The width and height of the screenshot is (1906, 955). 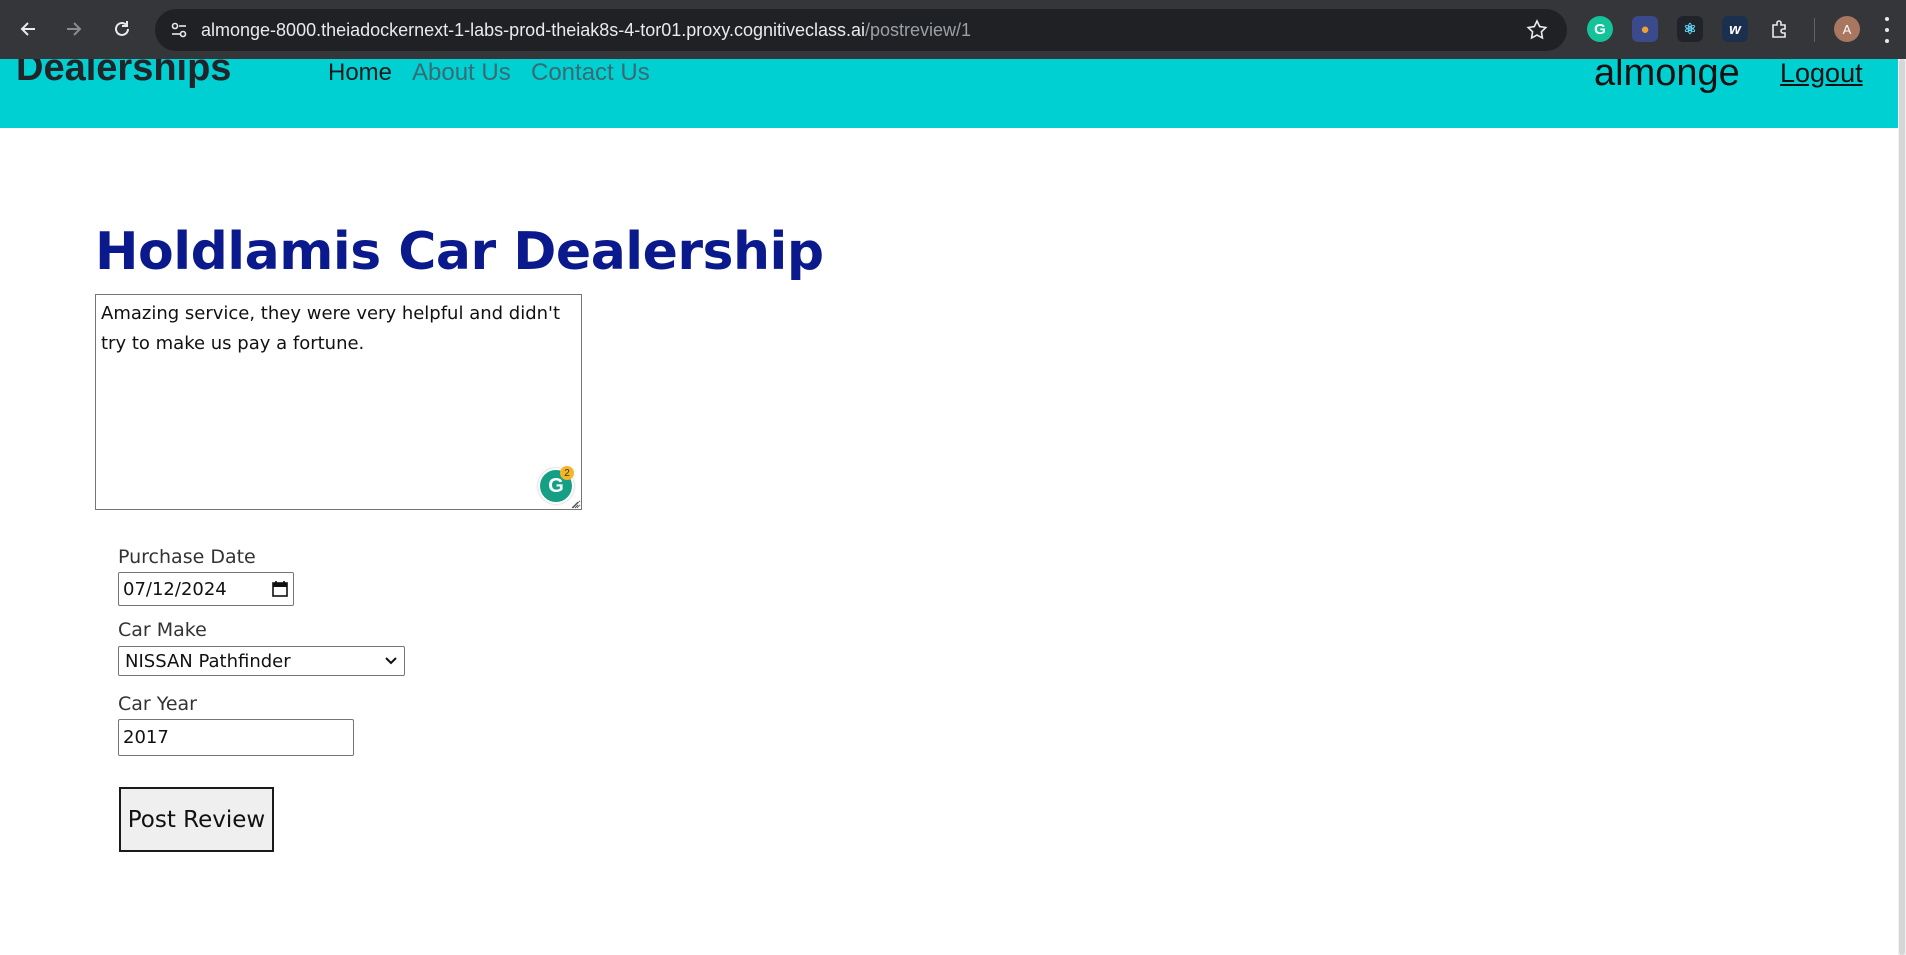 What do you see at coordinates (461, 73) in the screenshot?
I see `nav-about-link: About Us` at bounding box center [461, 73].